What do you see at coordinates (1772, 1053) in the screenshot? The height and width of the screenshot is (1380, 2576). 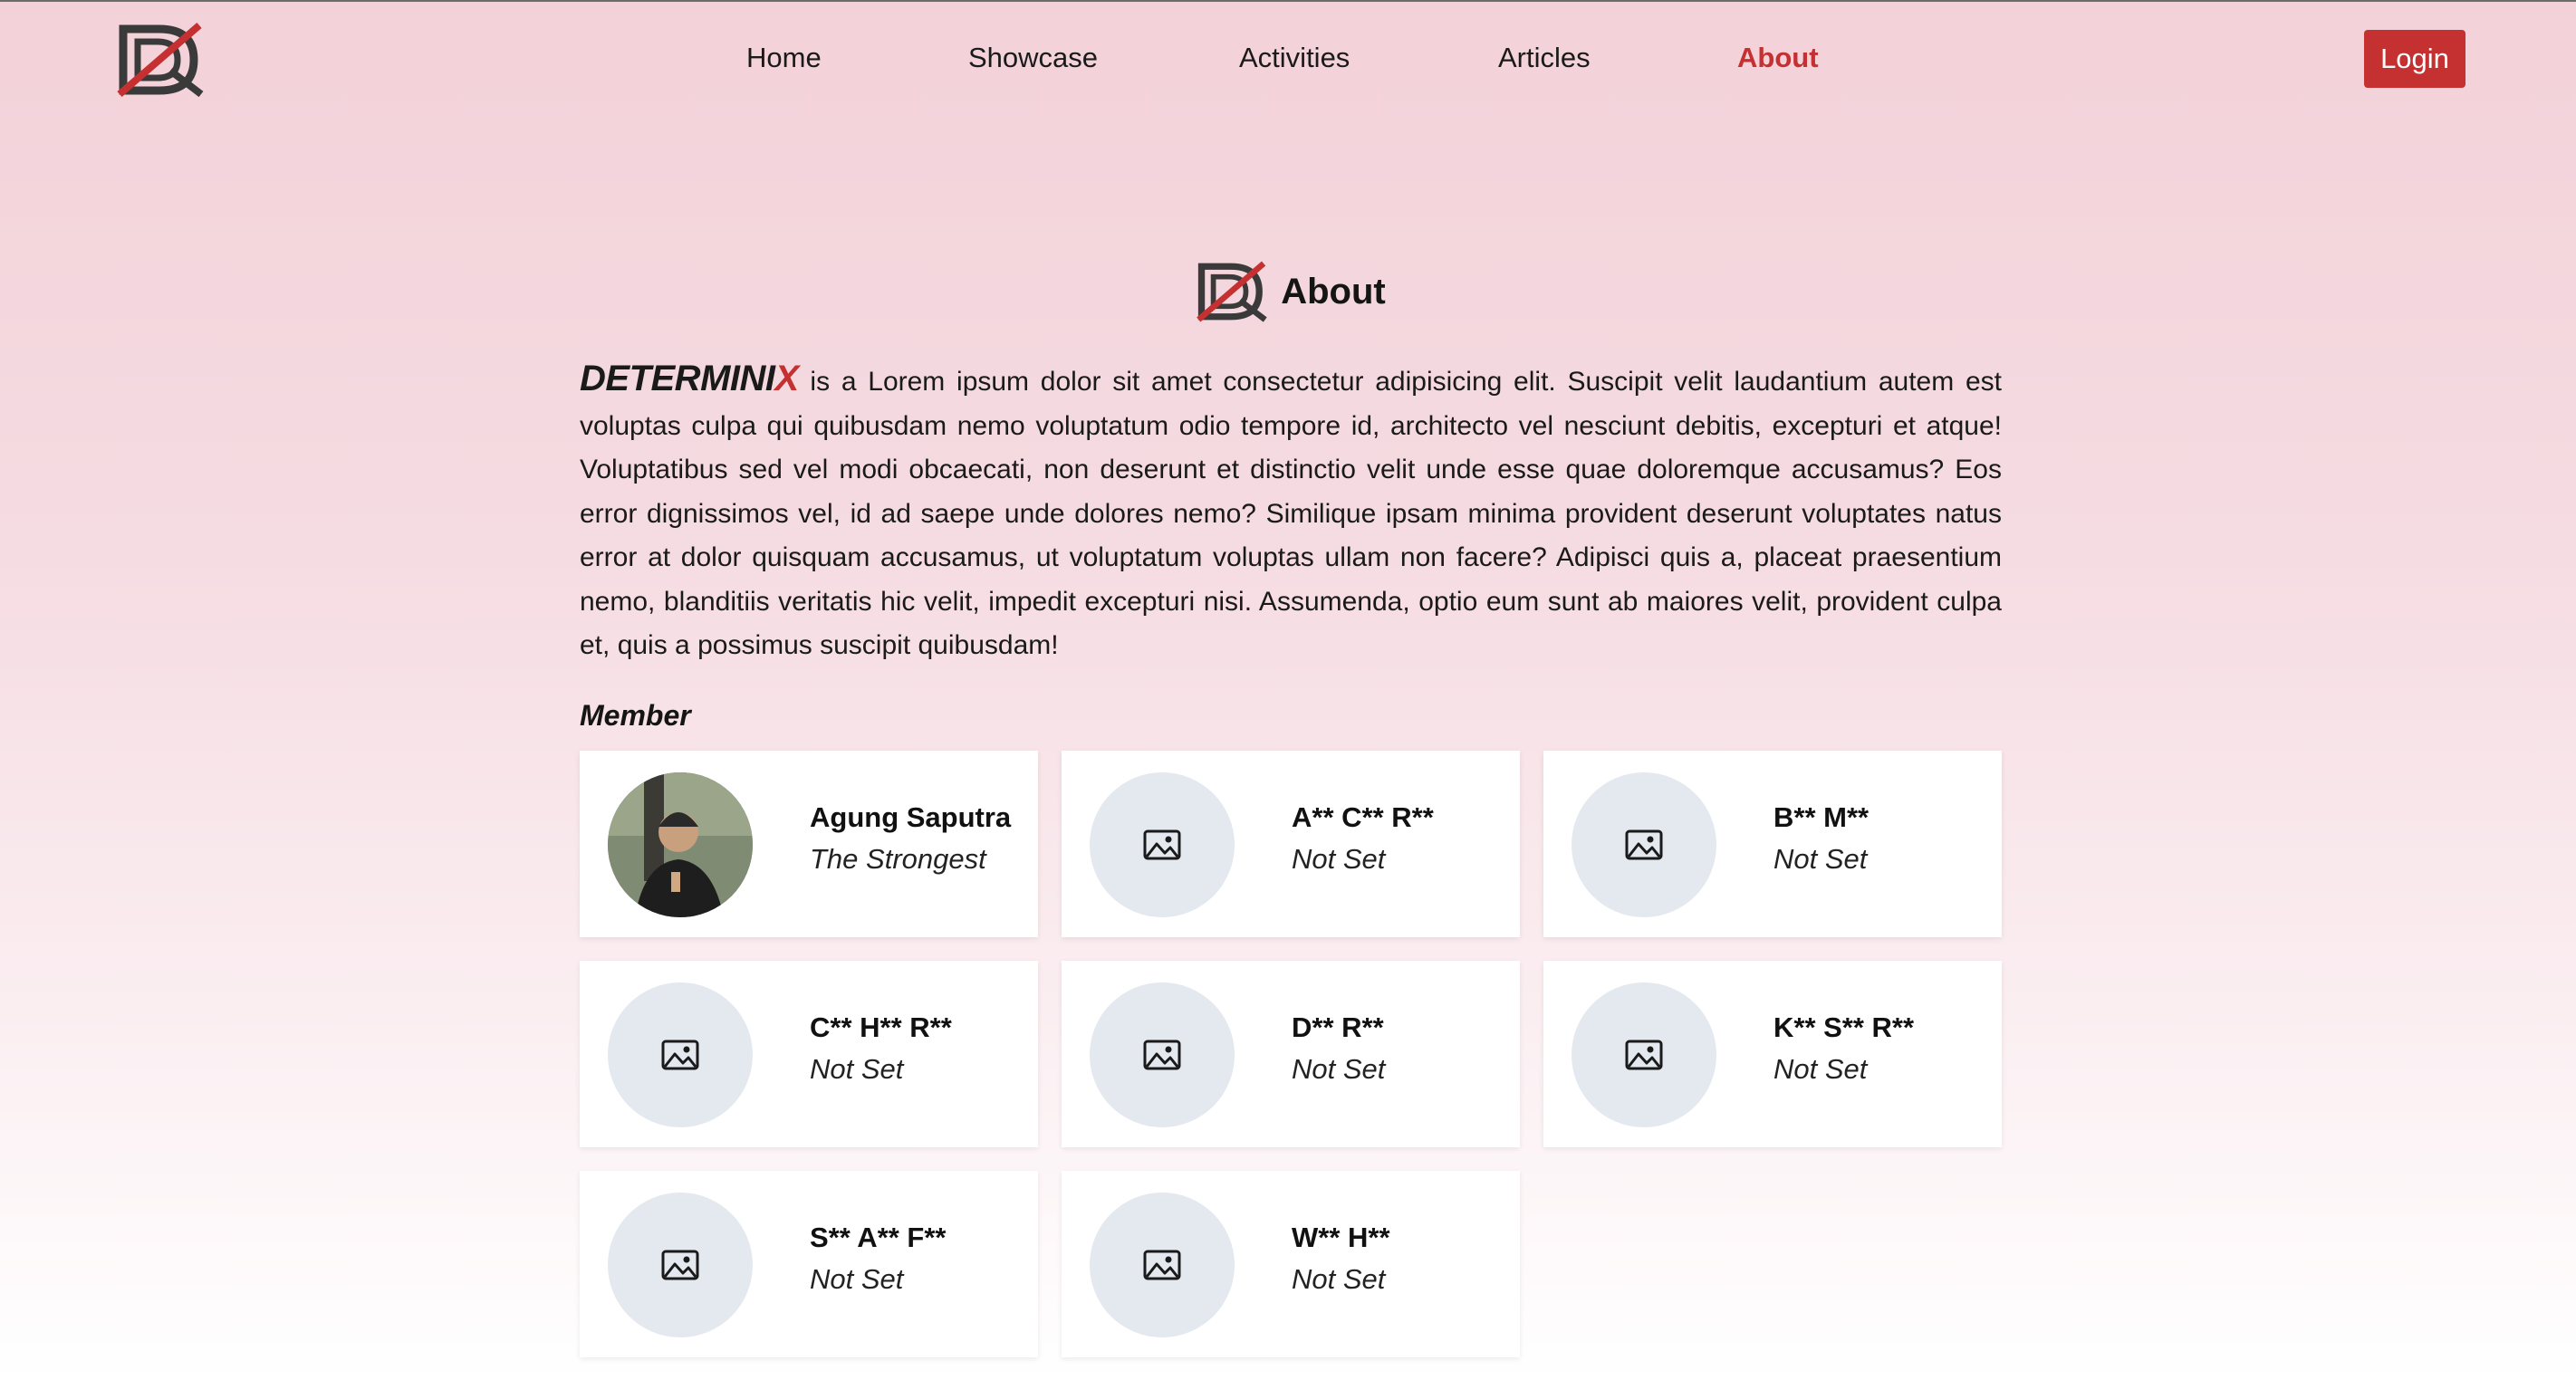 I see `member-card: K** S** R** Not Set` at bounding box center [1772, 1053].